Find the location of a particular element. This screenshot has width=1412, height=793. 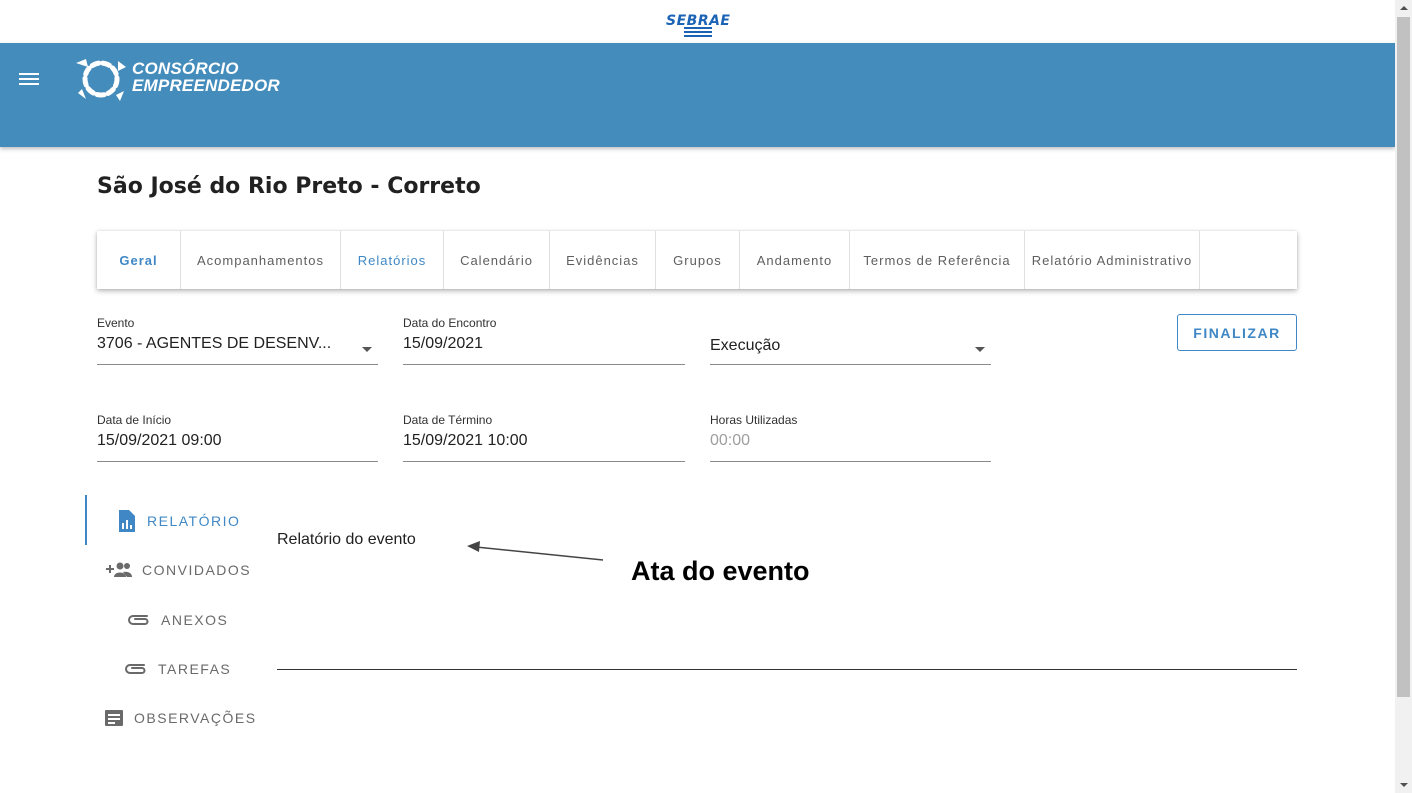

tab-evidencias: Evidências is located at coordinates (603, 260).